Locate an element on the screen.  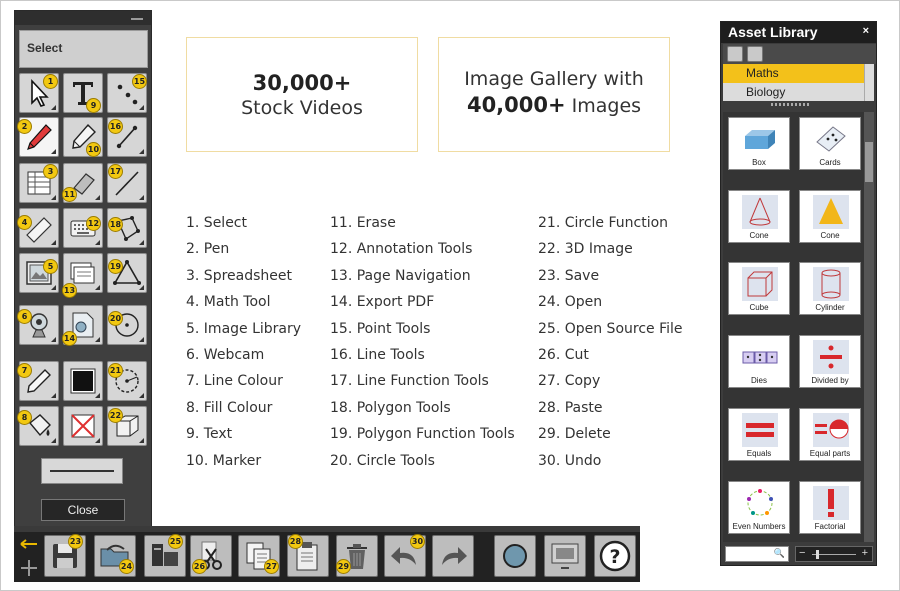
legend-item: 9. Text is located at coordinates (209, 434).